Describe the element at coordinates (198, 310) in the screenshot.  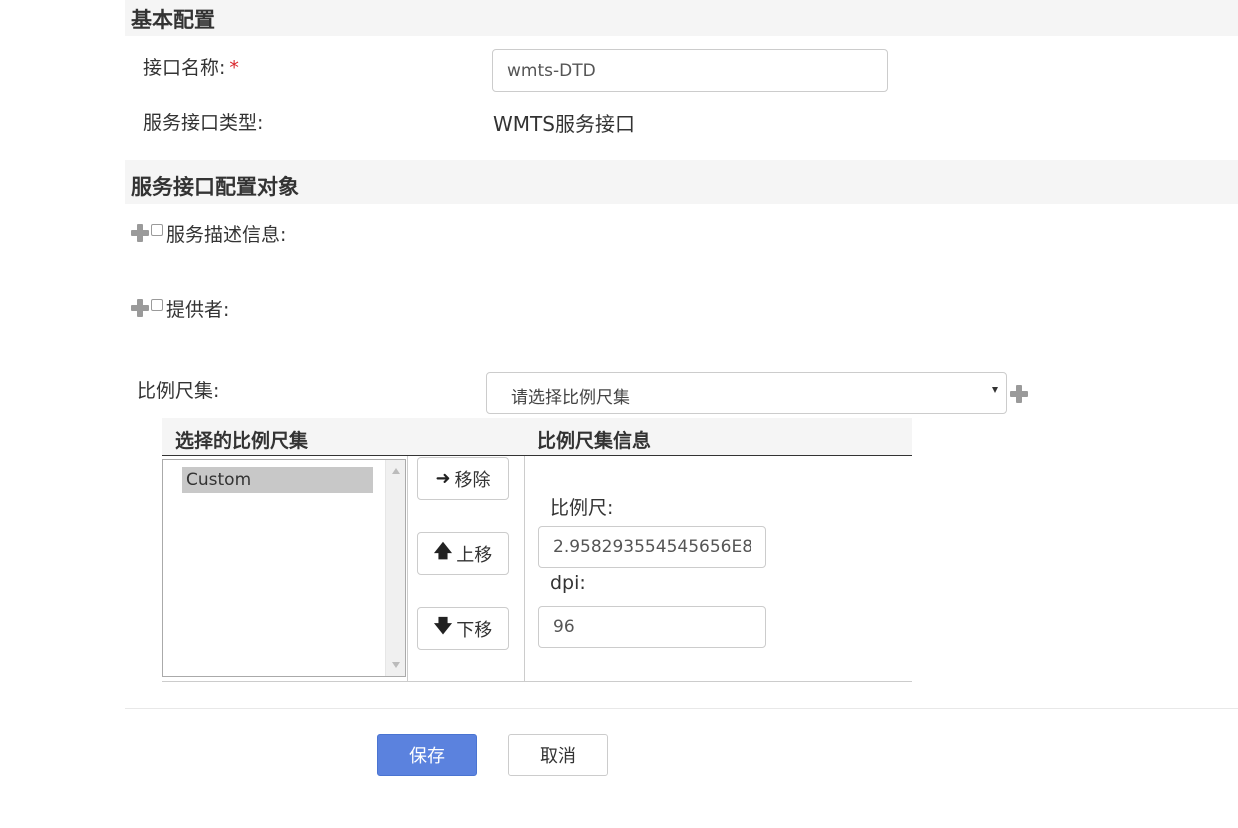
I see `provider-label: 提供者:` at that location.